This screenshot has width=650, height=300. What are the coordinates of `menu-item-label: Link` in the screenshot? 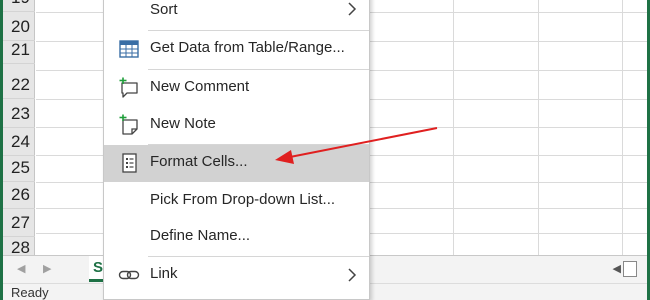 It's located at (164, 273).